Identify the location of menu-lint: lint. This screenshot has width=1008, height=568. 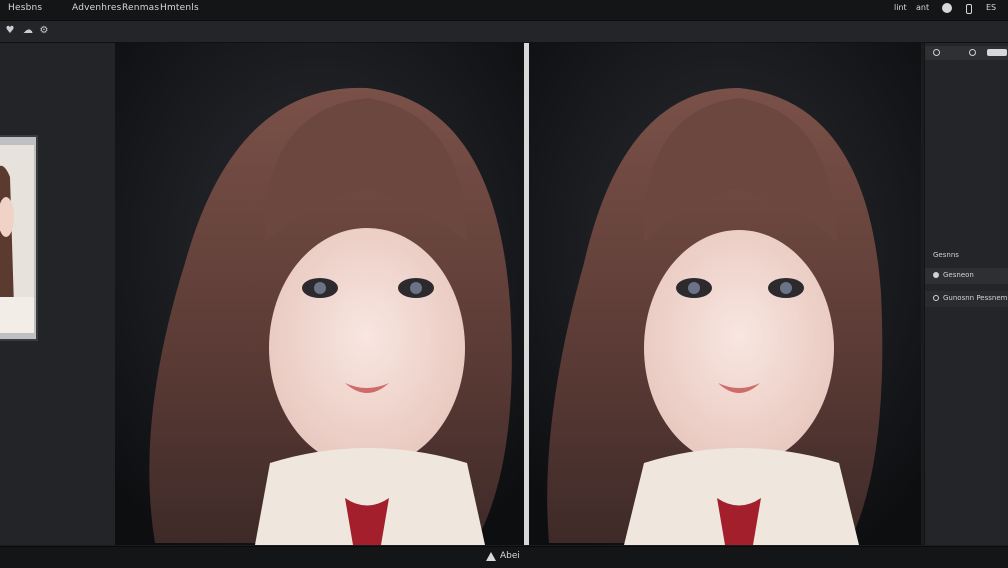
(900, 7).